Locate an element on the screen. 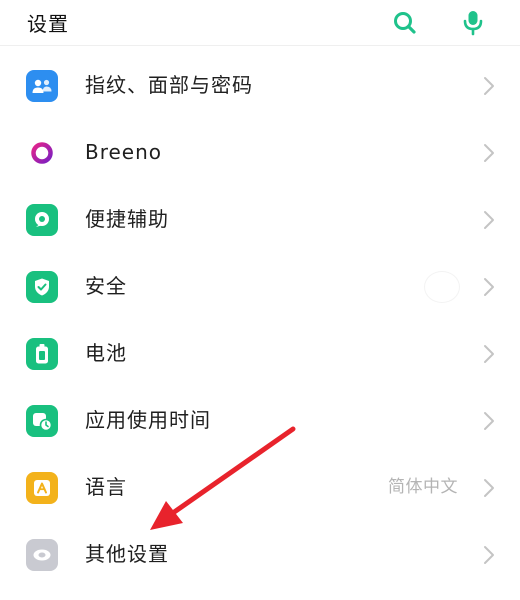 This screenshot has width=520, height=600. breeno-ring-icon is located at coordinates (42, 153).